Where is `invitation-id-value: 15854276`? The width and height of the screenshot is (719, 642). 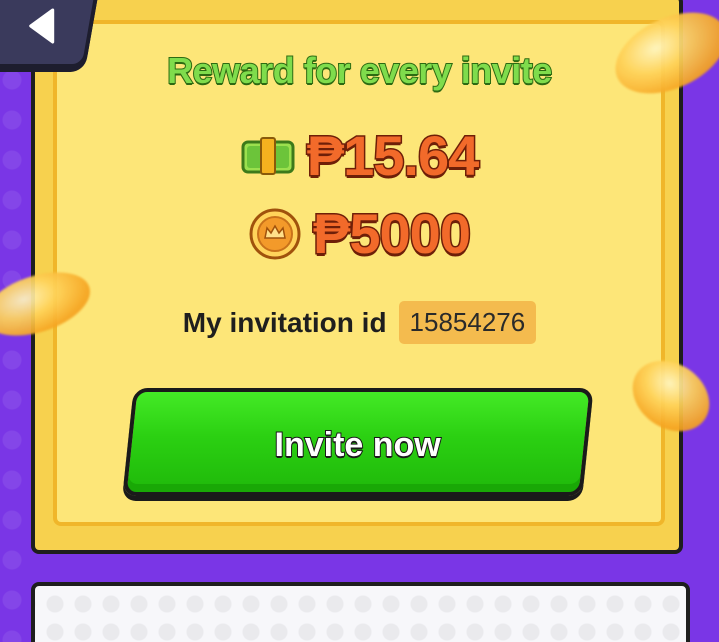
invitation-id-value: 15854276 is located at coordinates (467, 322).